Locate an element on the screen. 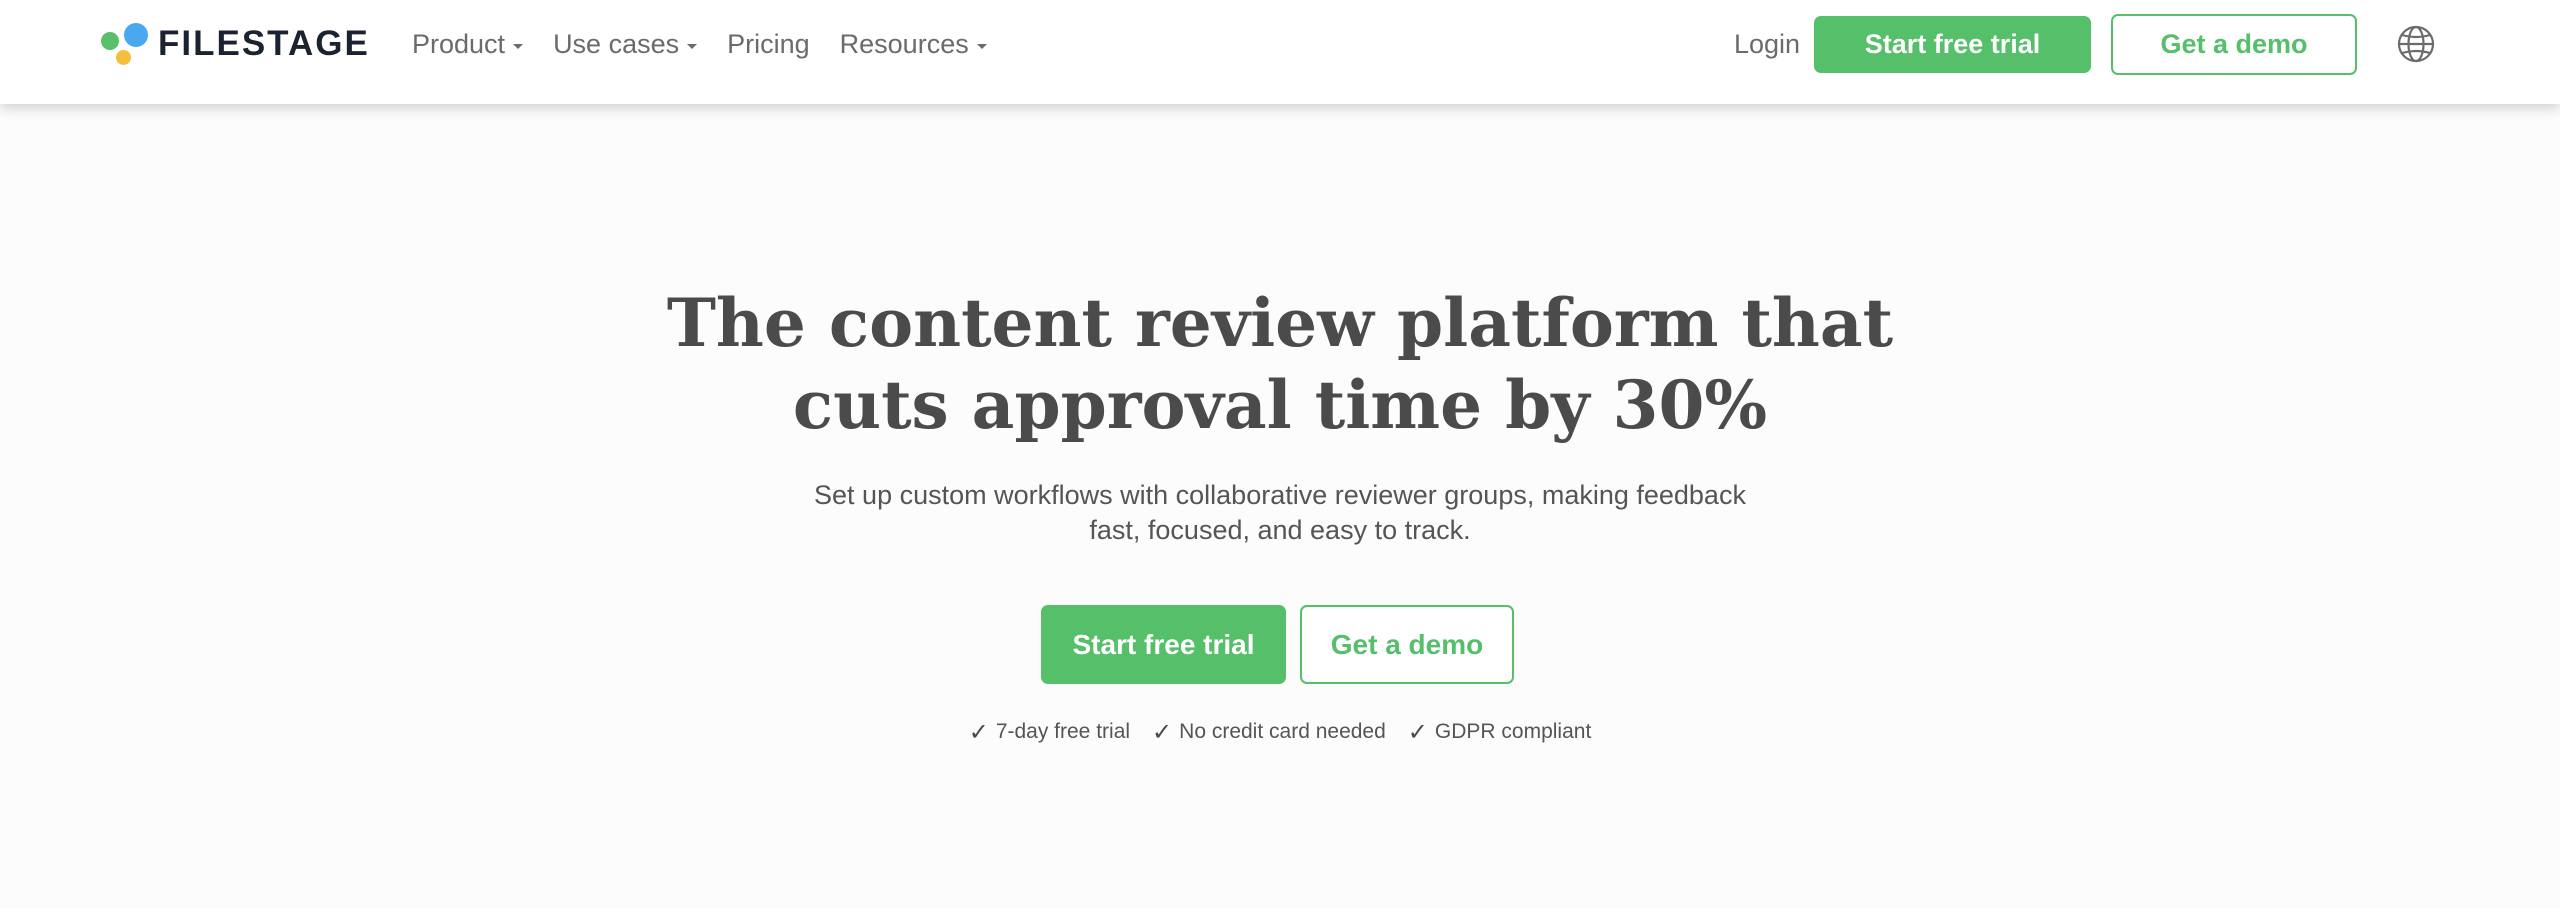  nav-item-resources: Resources is located at coordinates (913, 44).